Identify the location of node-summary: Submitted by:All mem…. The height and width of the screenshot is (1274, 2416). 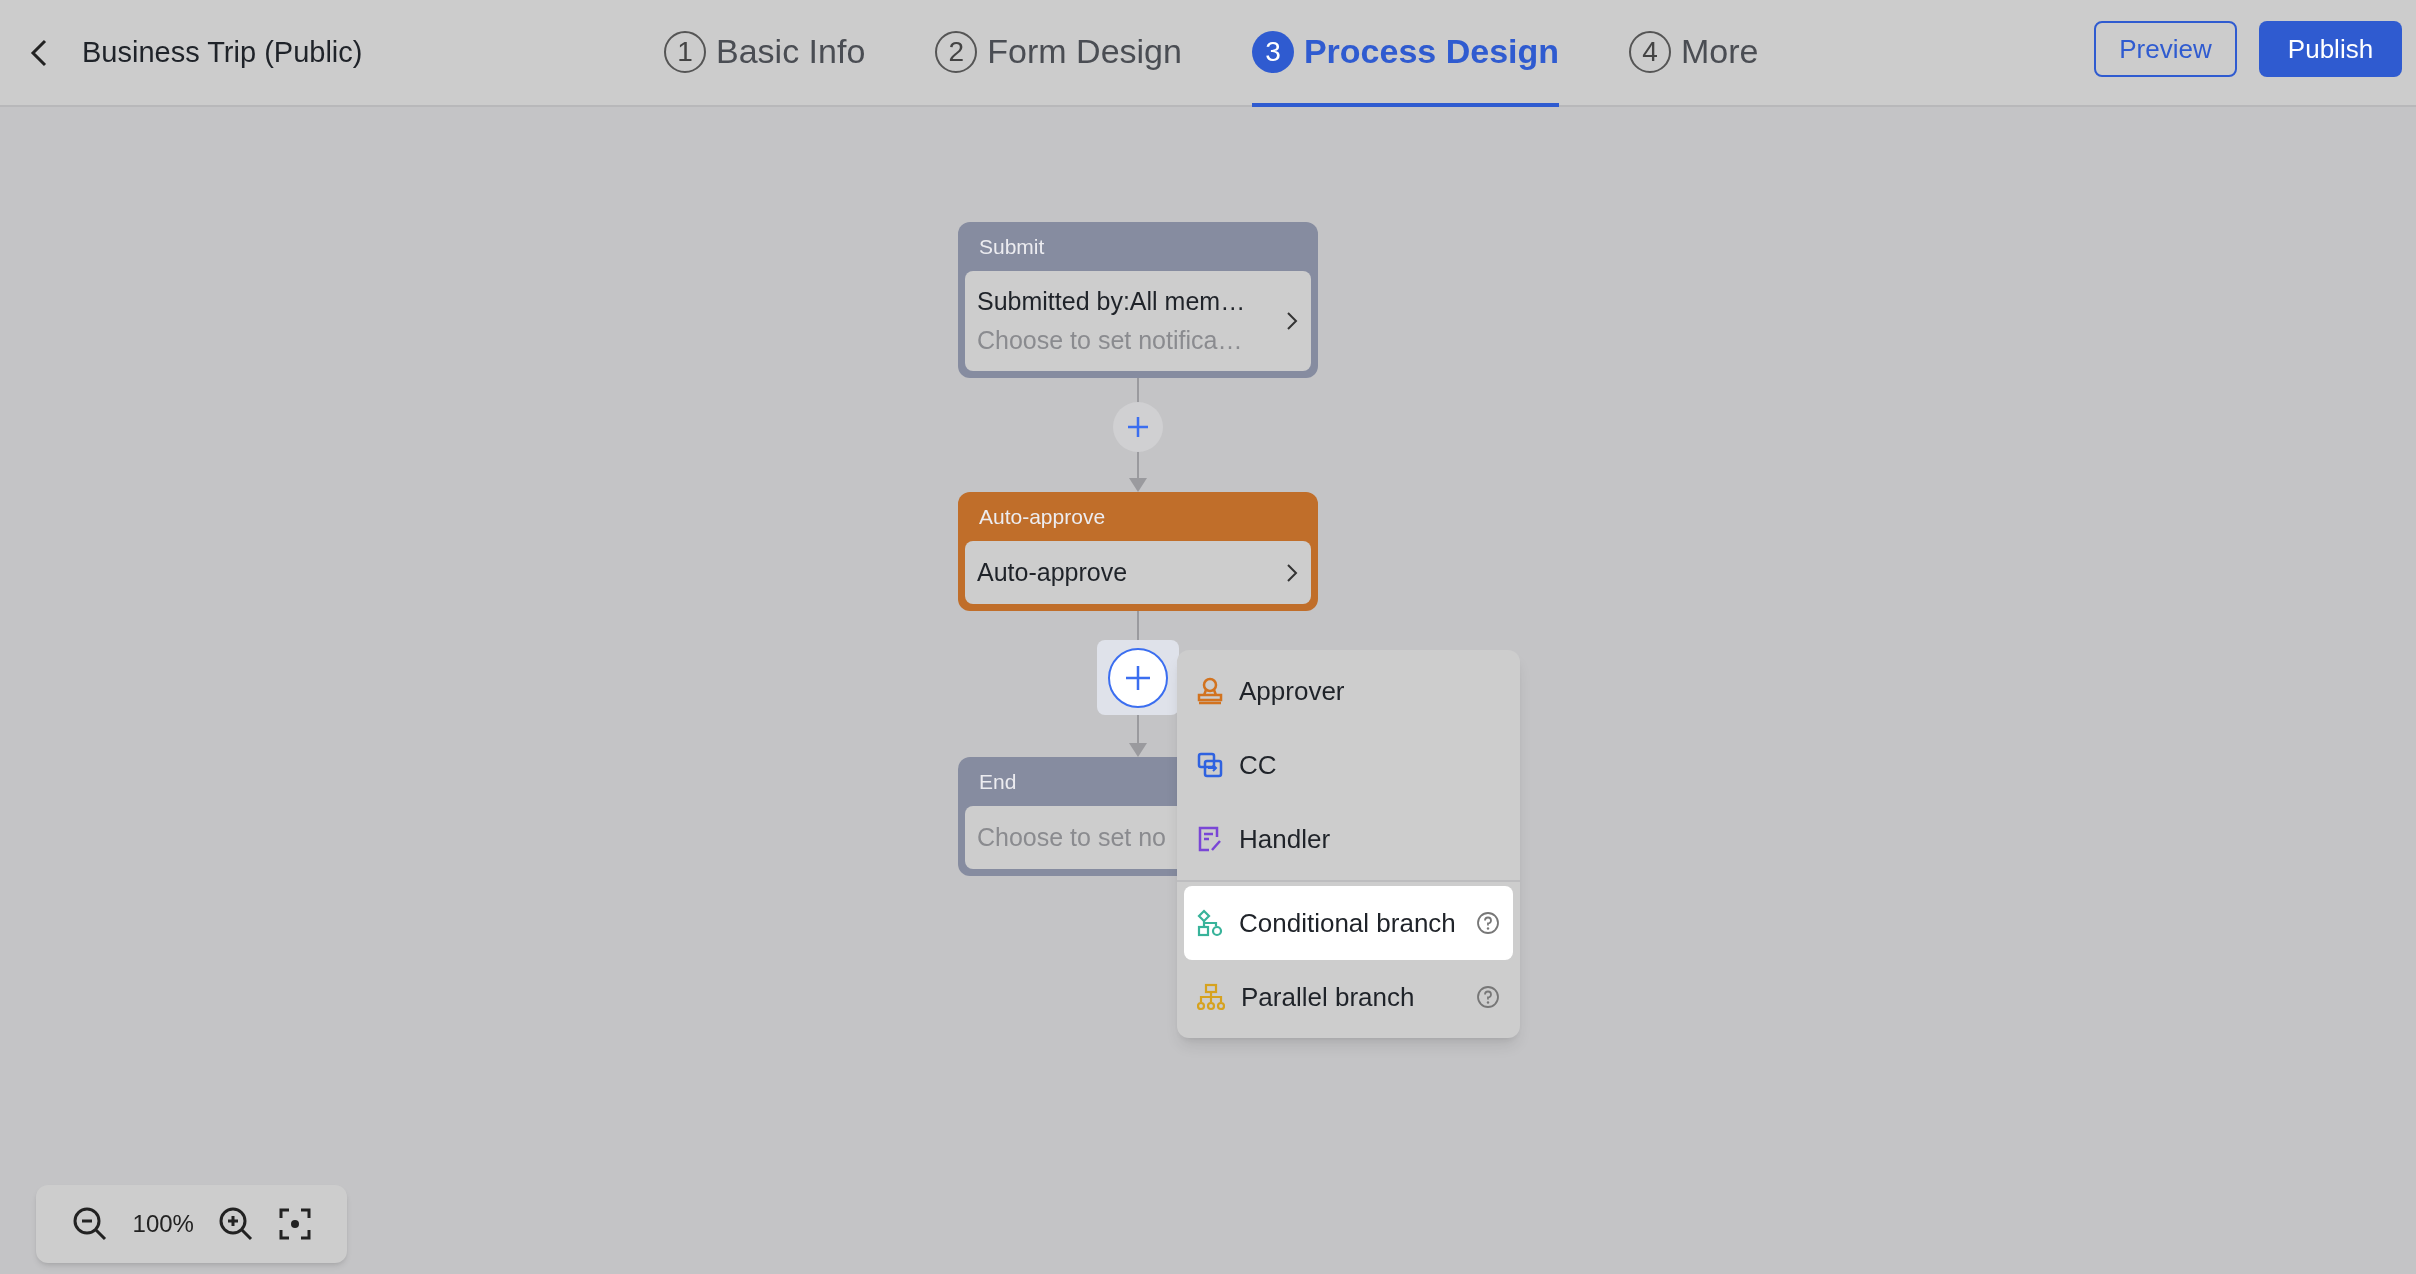
(1111, 301).